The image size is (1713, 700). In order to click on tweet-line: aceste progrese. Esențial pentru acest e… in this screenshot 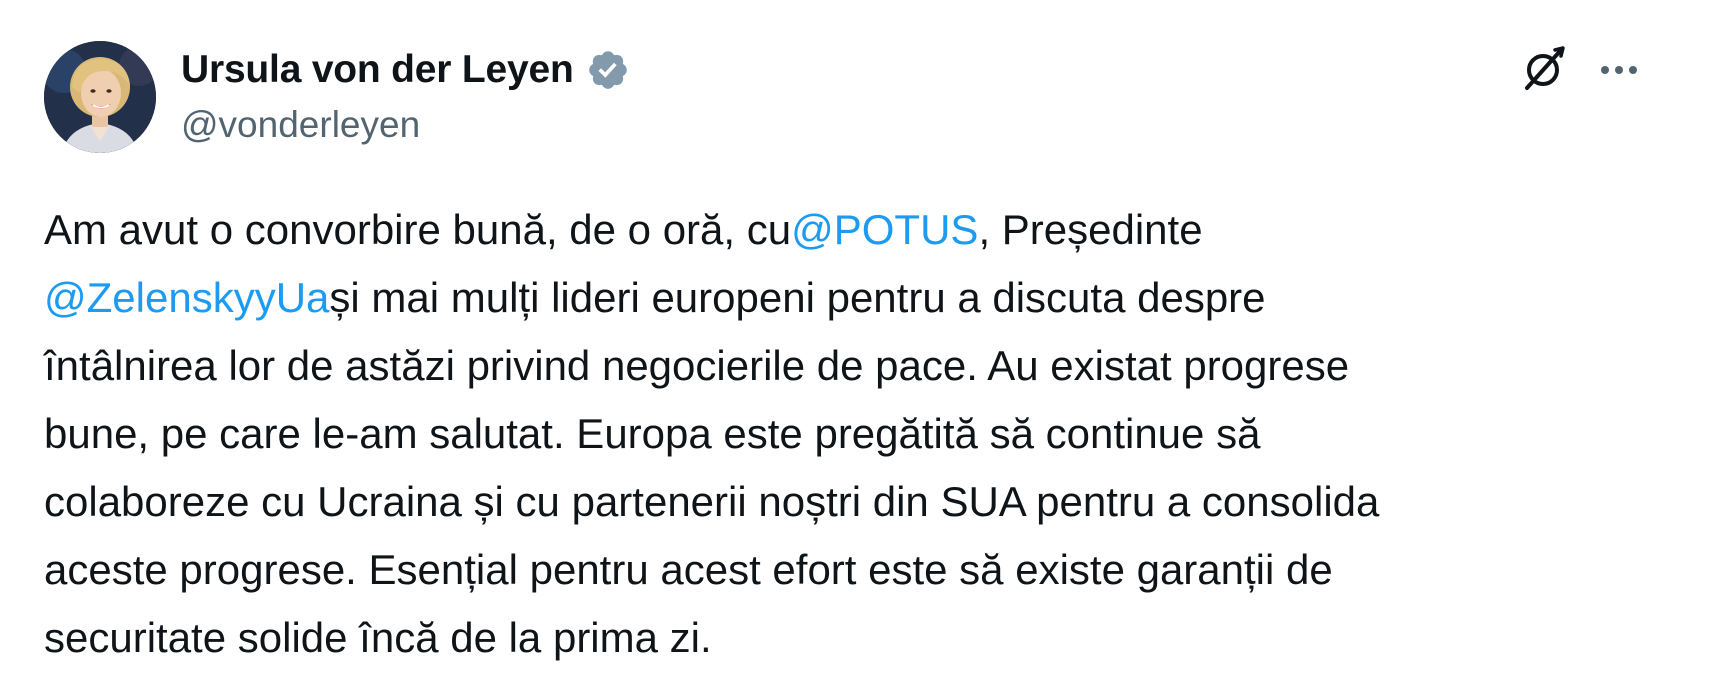, I will do `click(688, 569)`.